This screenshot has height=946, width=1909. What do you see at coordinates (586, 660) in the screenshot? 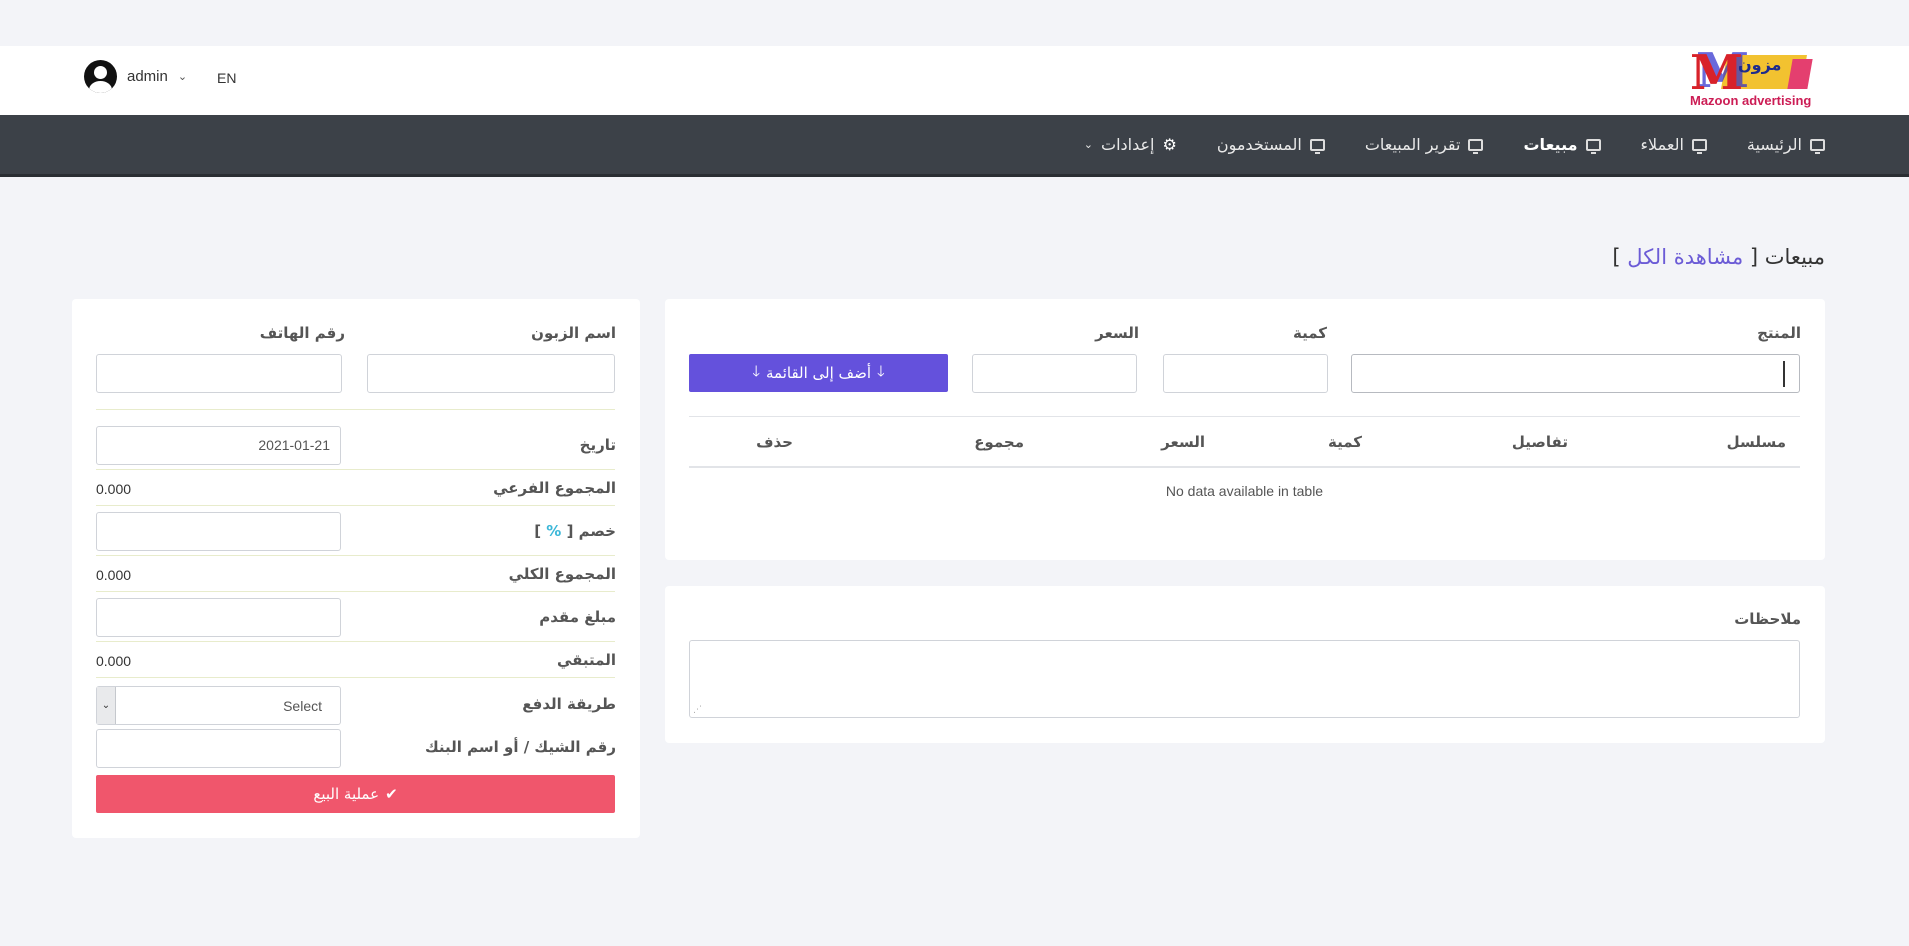
I see `remaining-label: المتبقي` at bounding box center [586, 660].